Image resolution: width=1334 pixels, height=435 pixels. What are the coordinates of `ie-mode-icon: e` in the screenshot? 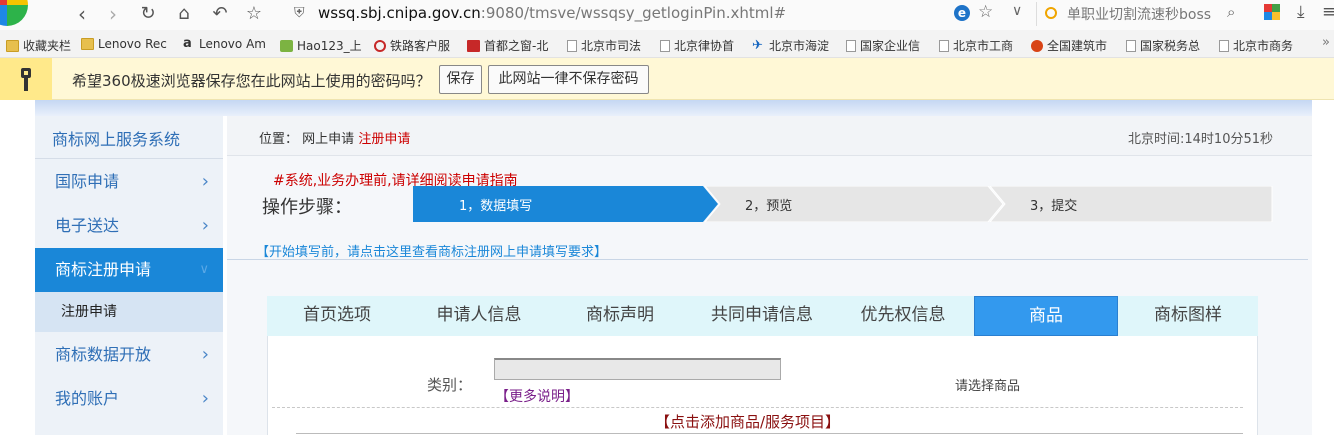 It's located at (962, 13).